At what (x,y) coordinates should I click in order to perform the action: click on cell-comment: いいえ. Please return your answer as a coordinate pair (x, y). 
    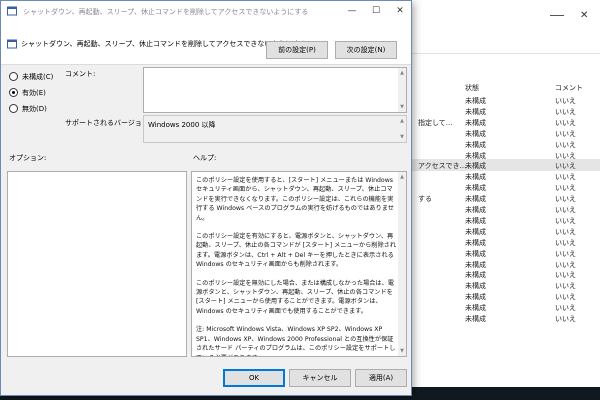
    Looking at the image, I should click on (565, 319).